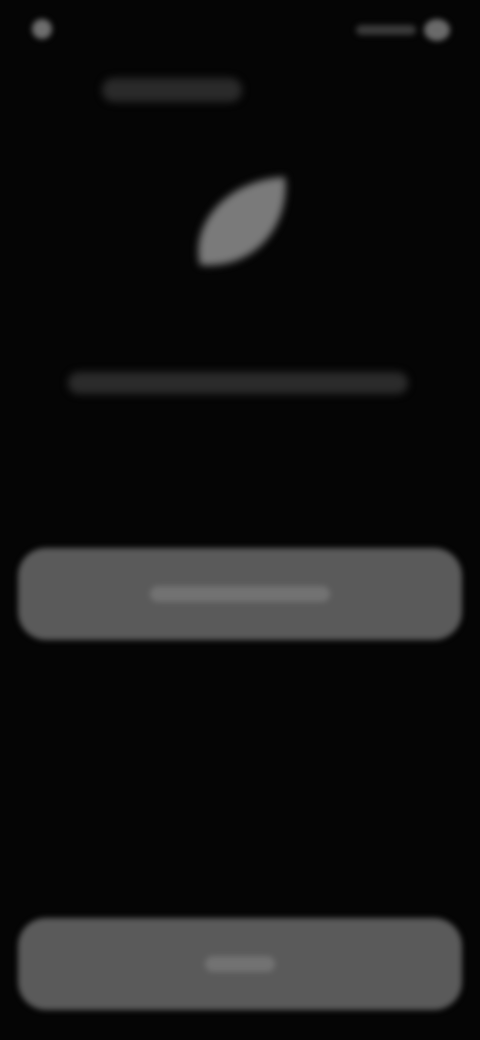 This screenshot has height=1040, width=480. What do you see at coordinates (437, 30) in the screenshot?
I see `battery-icon` at bounding box center [437, 30].